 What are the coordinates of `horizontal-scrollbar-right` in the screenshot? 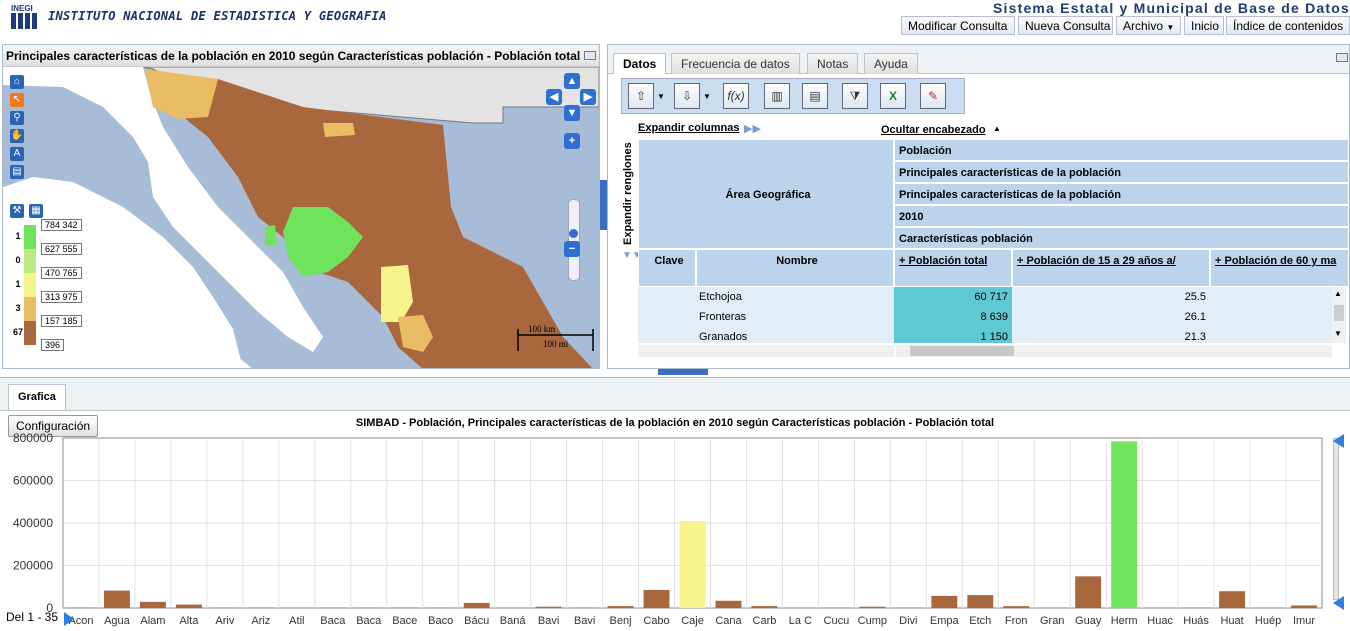 It's located at (1114, 351).